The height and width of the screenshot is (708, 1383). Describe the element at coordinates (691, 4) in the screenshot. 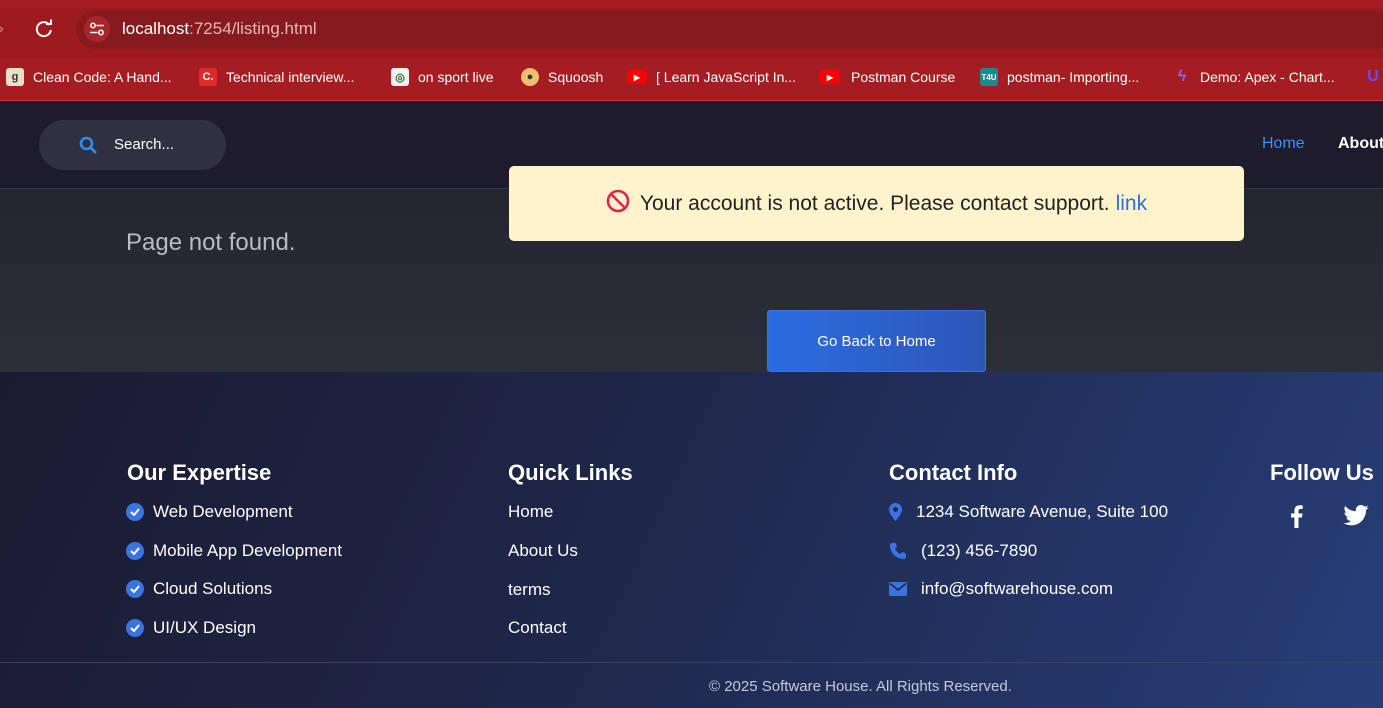

I see `browser-top-edge` at that location.